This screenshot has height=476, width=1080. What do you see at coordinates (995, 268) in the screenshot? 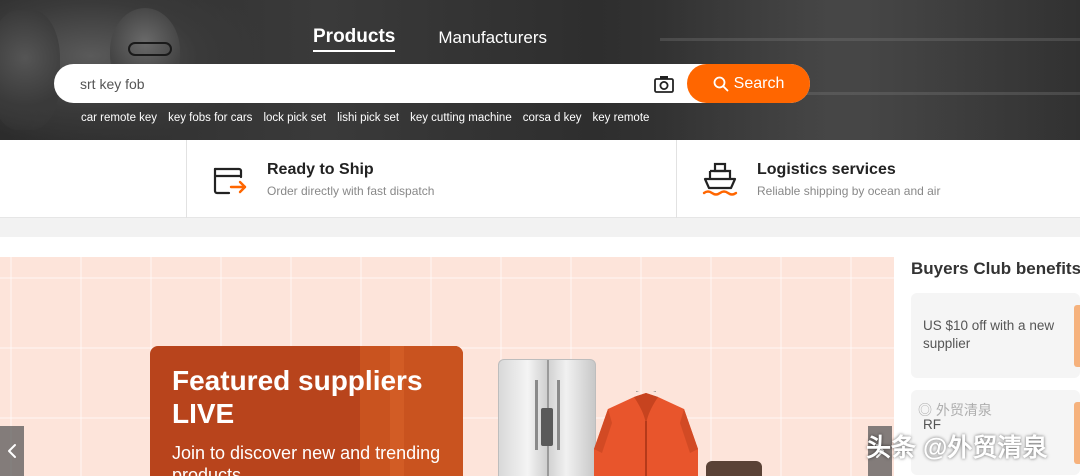
I see `buyers-club-title: Buyers Club benefits` at bounding box center [995, 268].